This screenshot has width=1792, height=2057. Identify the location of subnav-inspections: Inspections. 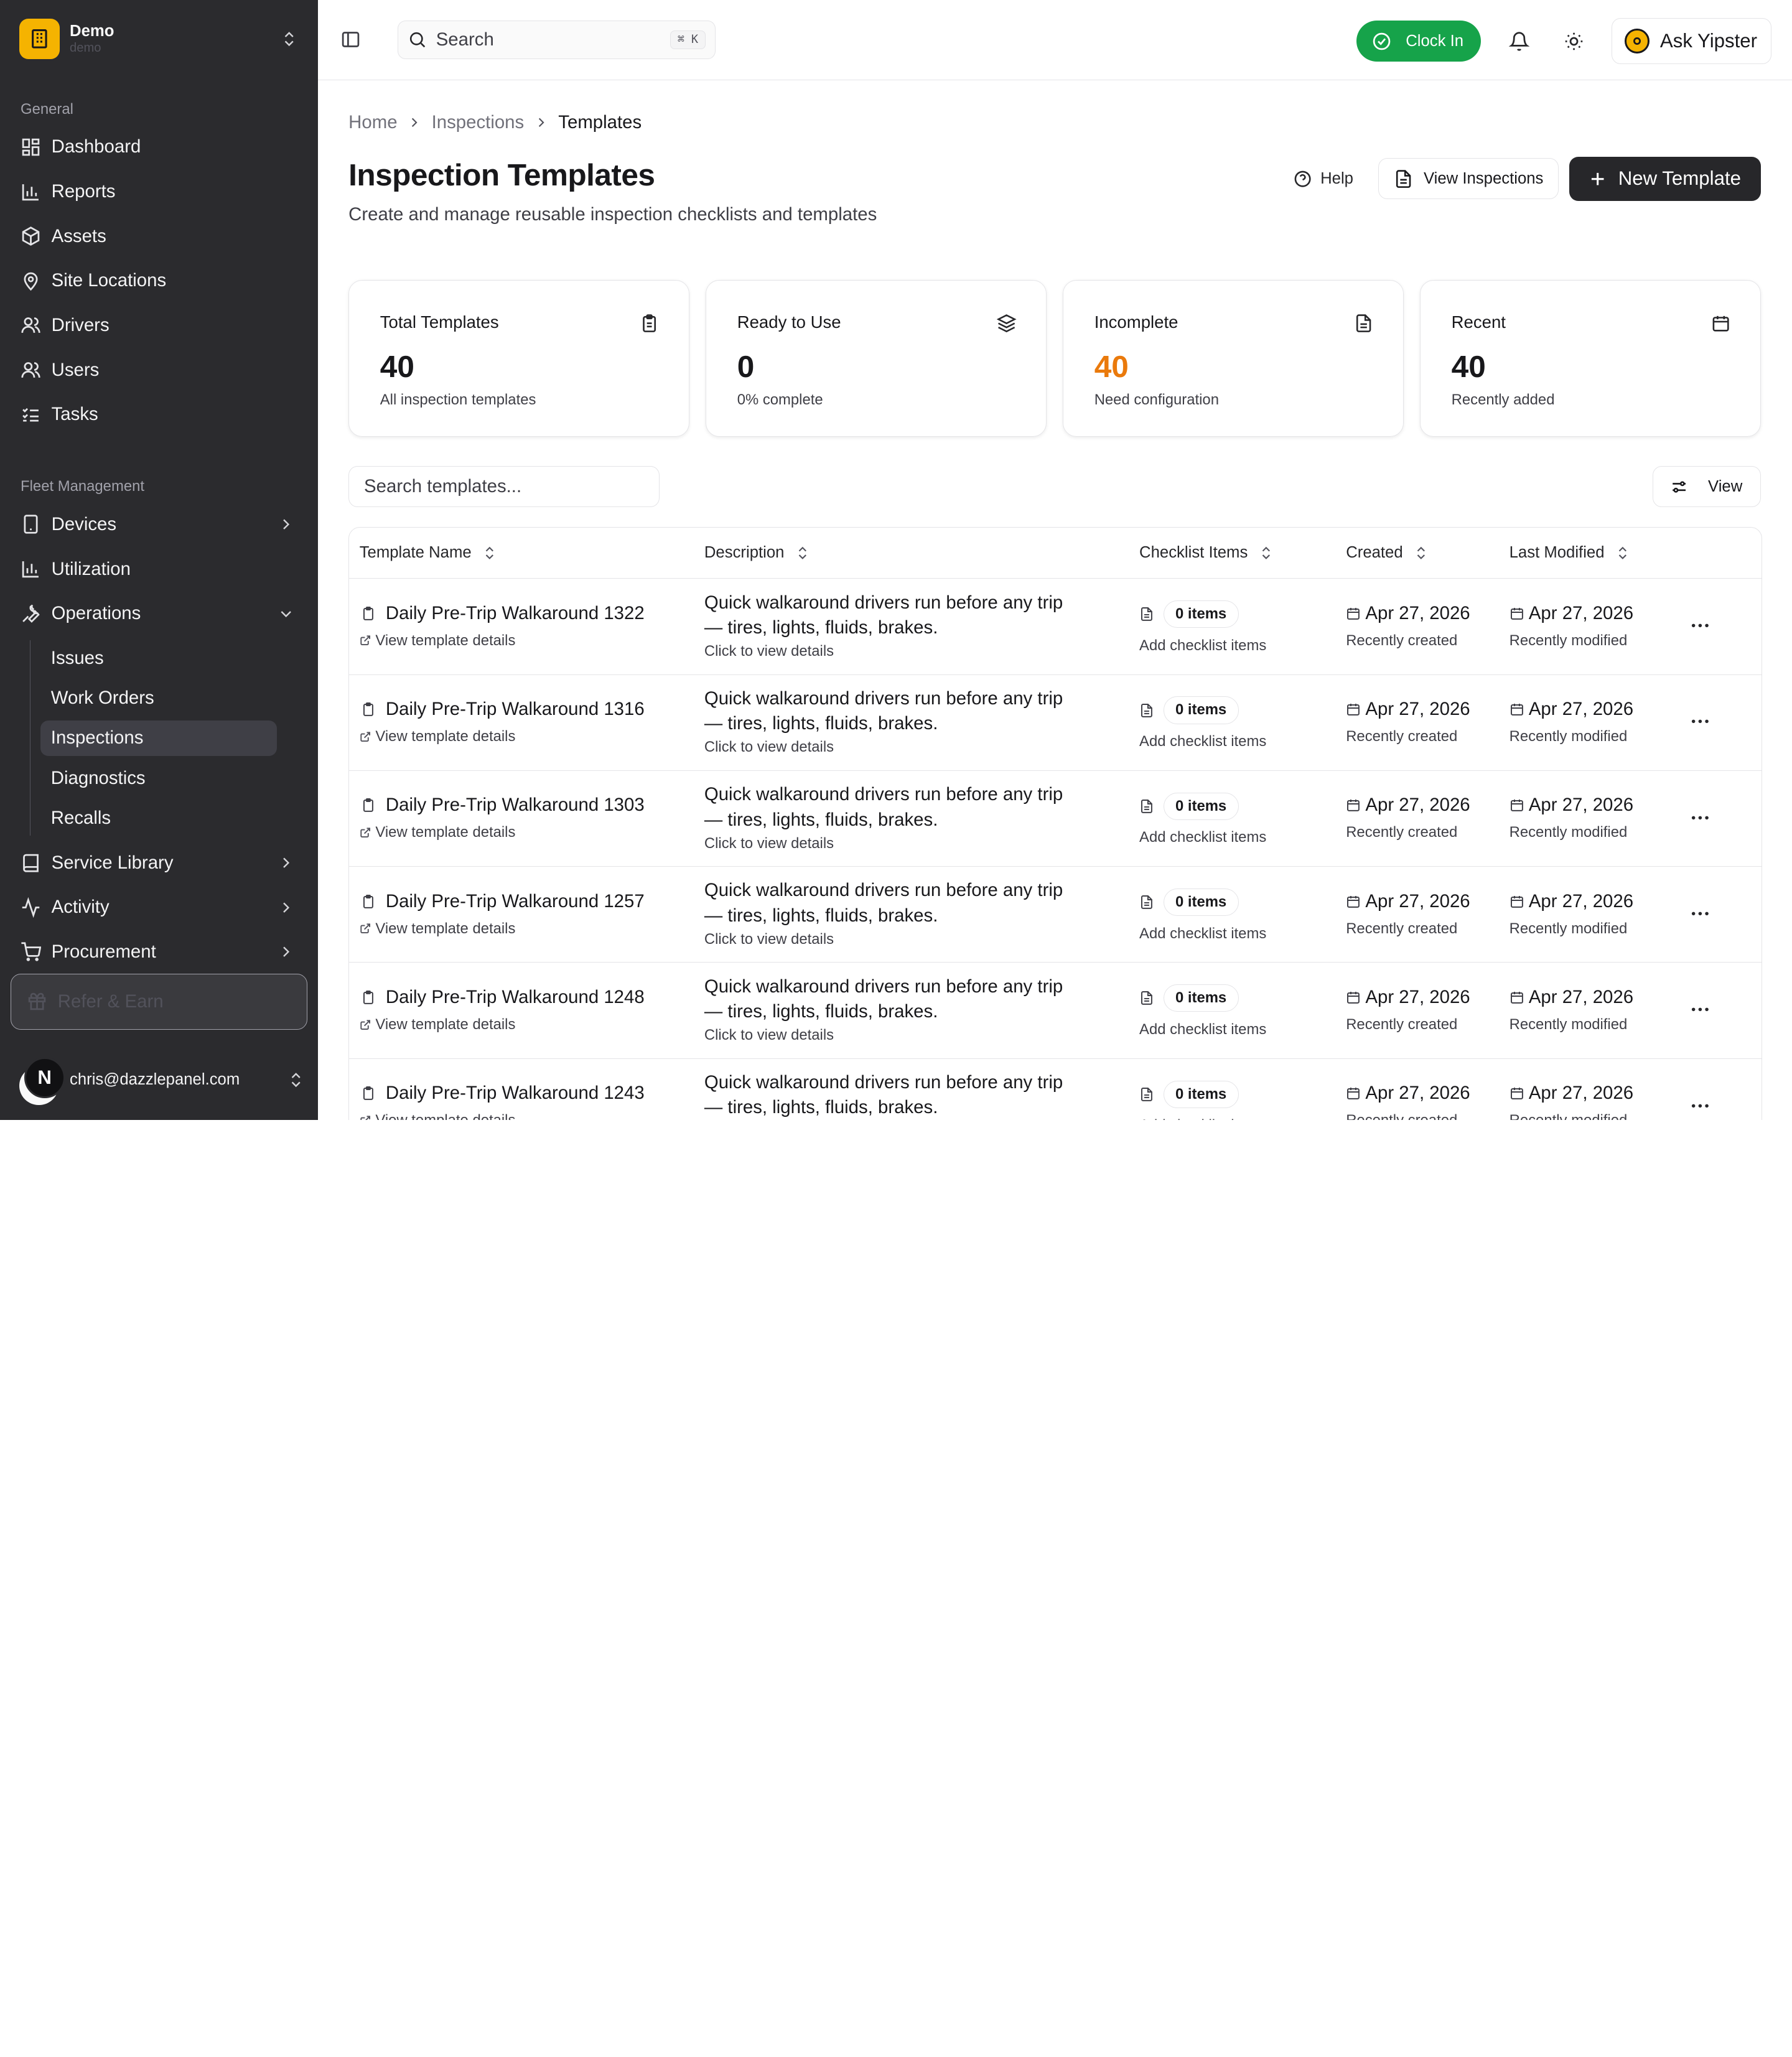
(159, 738).